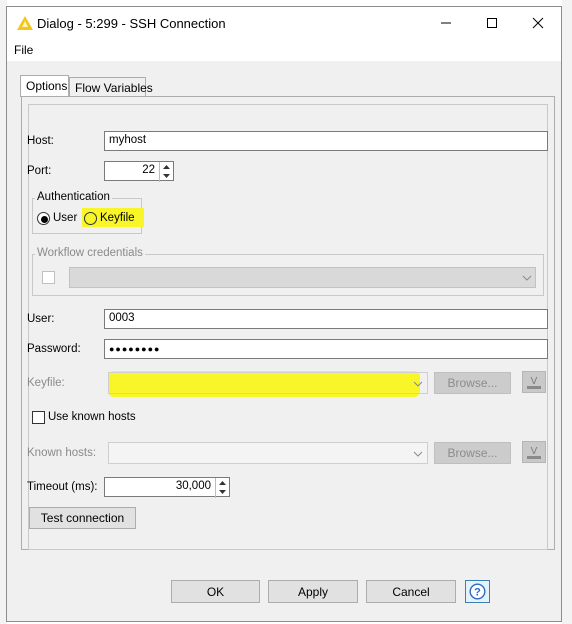 The height and width of the screenshot is (624, 572). I want to click on close-icon, so click(538, 23).